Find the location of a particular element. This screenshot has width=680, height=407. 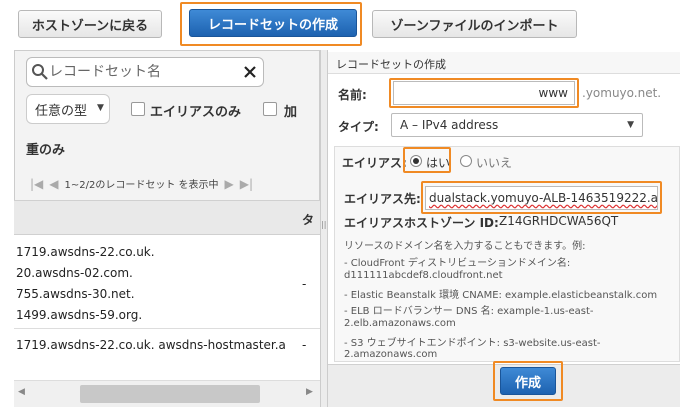

alias-label: エイリアス: is located at coordinates (374, 163).